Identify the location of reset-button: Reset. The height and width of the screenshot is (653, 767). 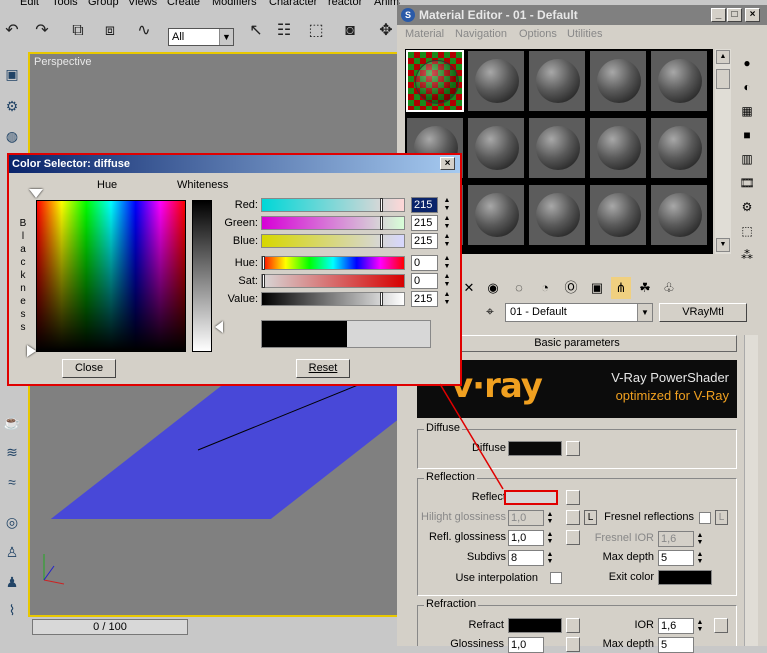
(323, 368).